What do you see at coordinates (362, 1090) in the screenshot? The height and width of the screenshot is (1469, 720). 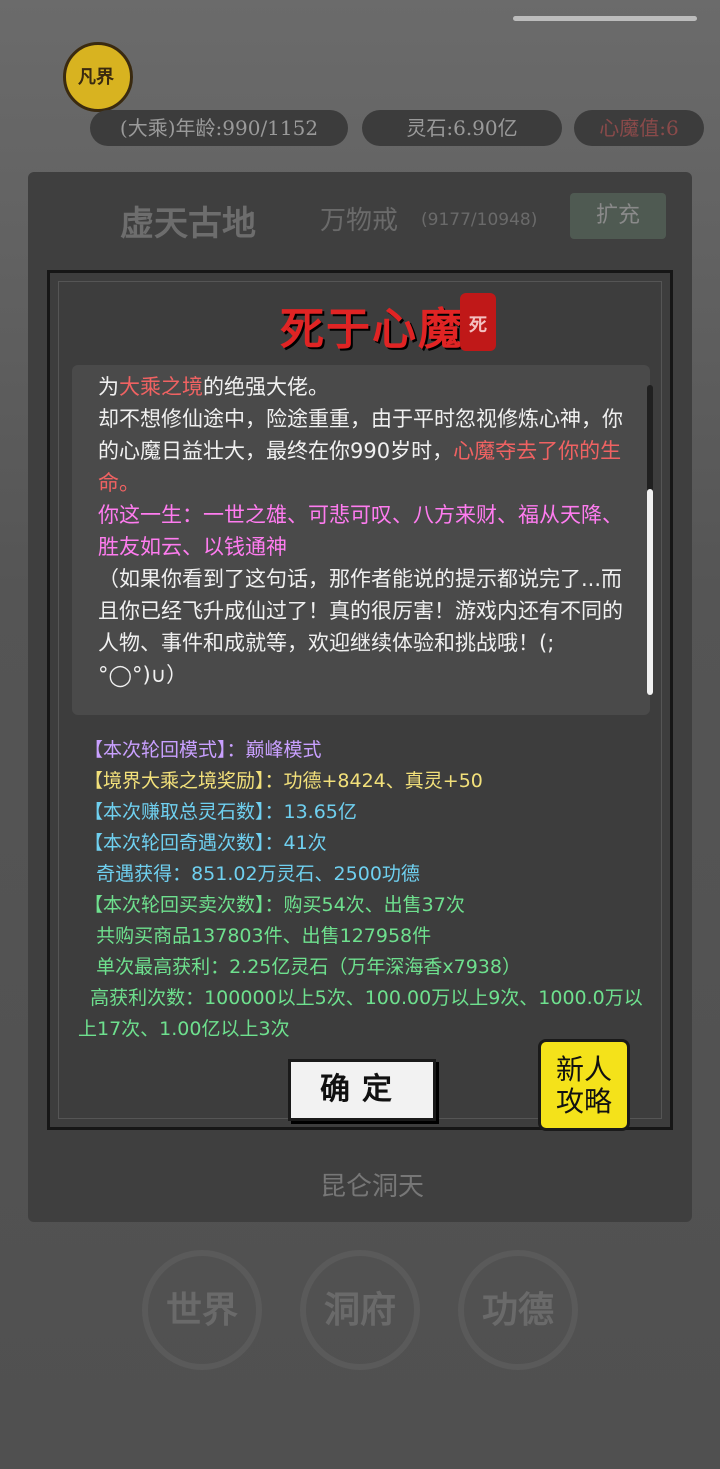 I see `confirm-button: 确定` at bounding box center [362, 1090].